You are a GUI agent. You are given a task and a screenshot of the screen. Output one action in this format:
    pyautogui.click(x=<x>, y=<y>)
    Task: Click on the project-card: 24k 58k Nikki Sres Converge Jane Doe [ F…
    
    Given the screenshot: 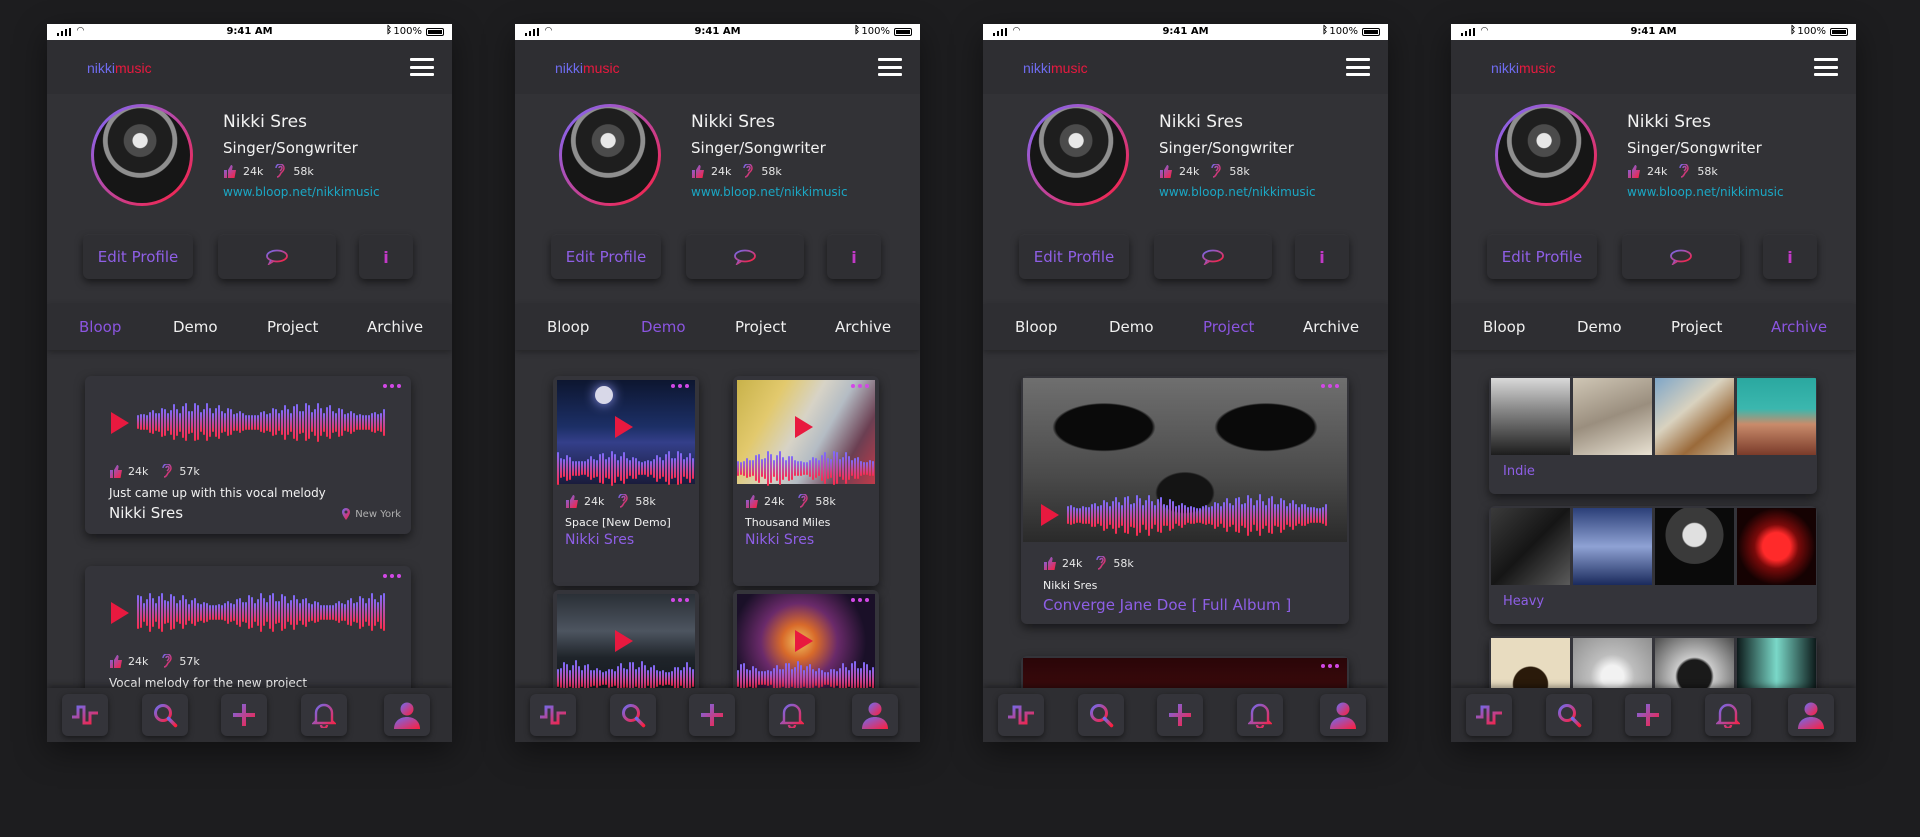 What is the action you would take?
    pyautogui.click(x=1185, y=500)
    